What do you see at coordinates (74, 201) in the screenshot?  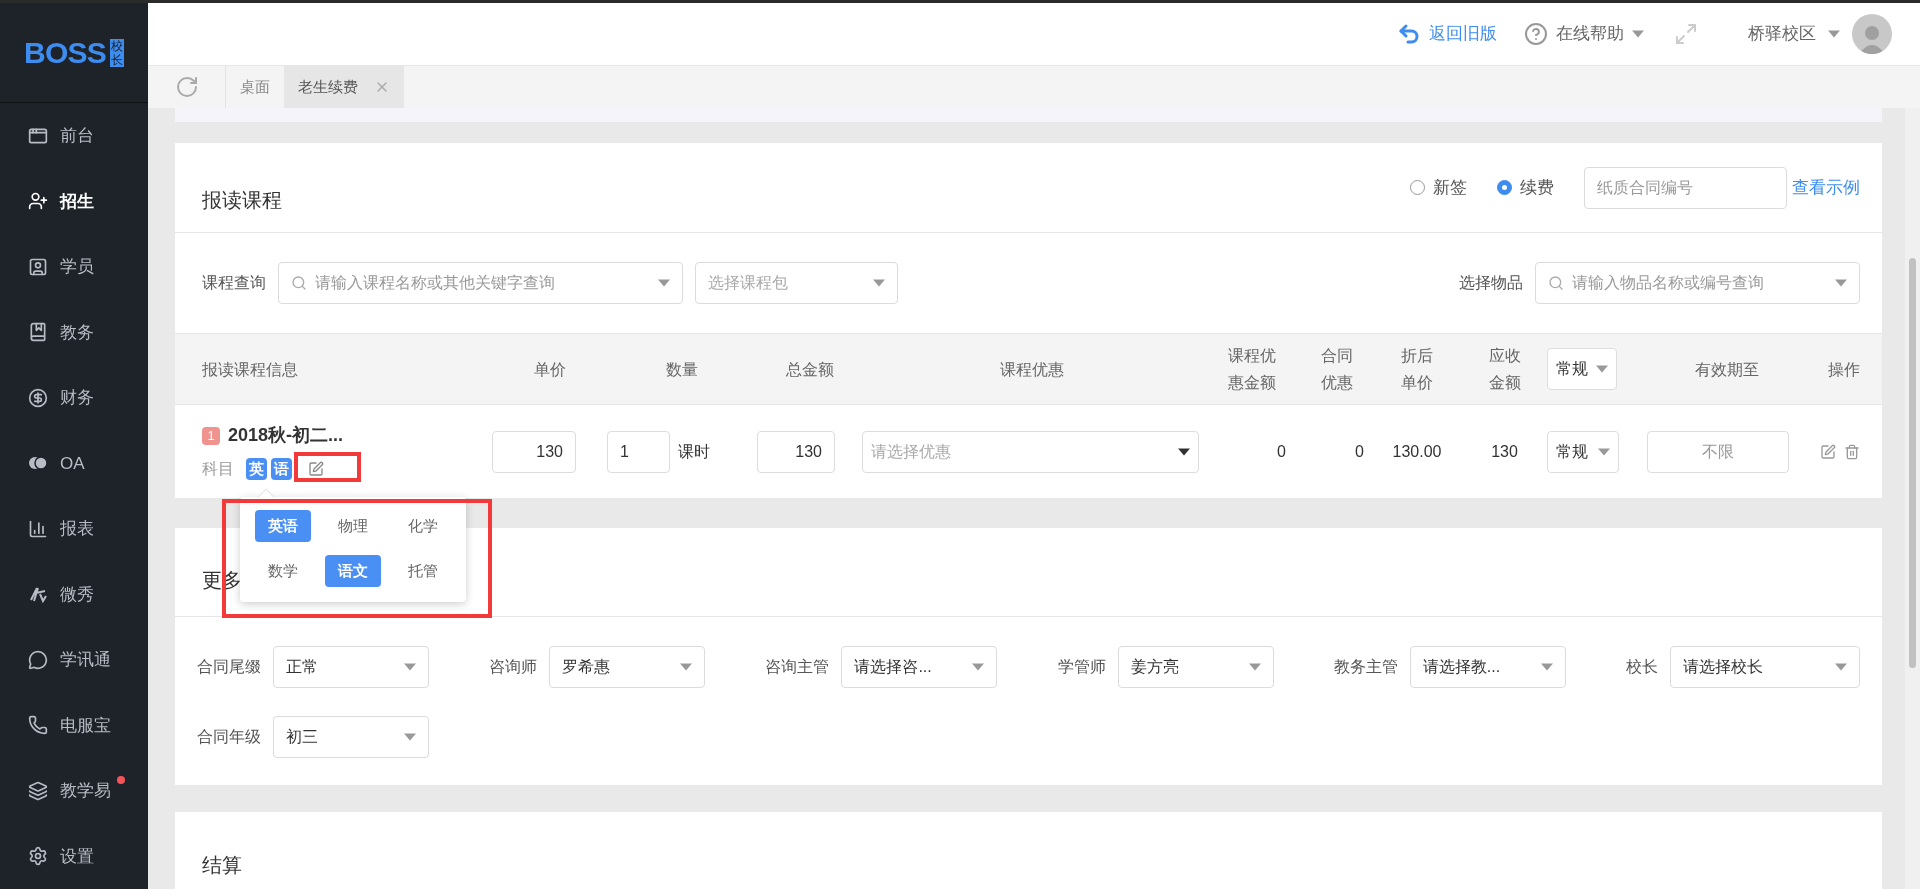 I see `nav-item: 招生` at bounding box center [74, 201].